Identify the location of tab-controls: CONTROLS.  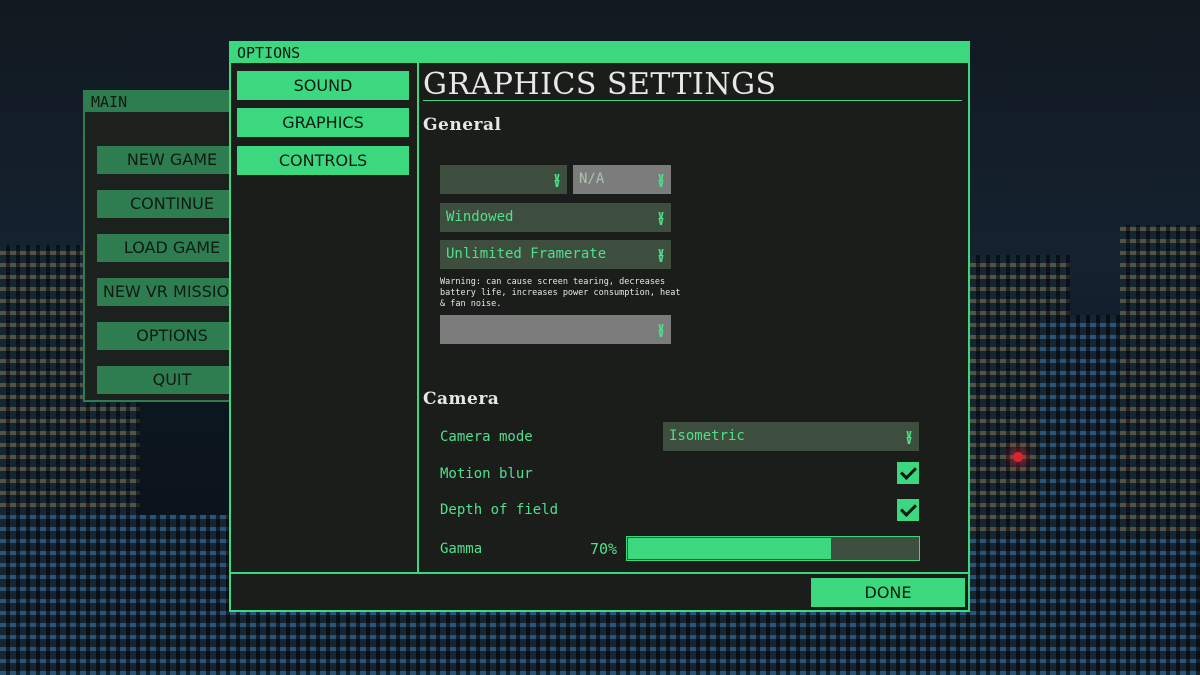
(323, 160).